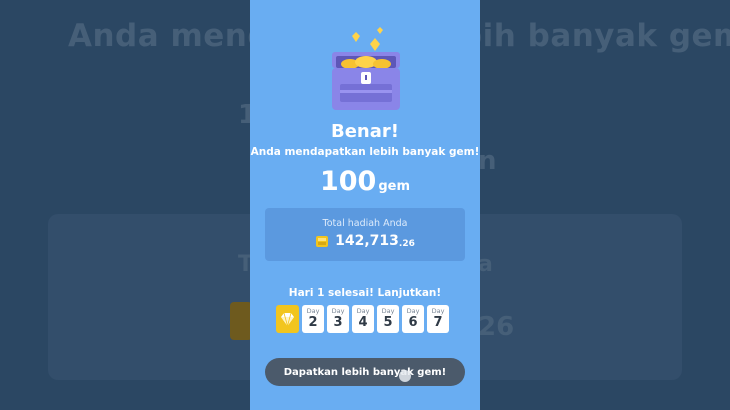 The image size is (730, 410). I want to click on day-tile: Day 4, so click(363, 319).